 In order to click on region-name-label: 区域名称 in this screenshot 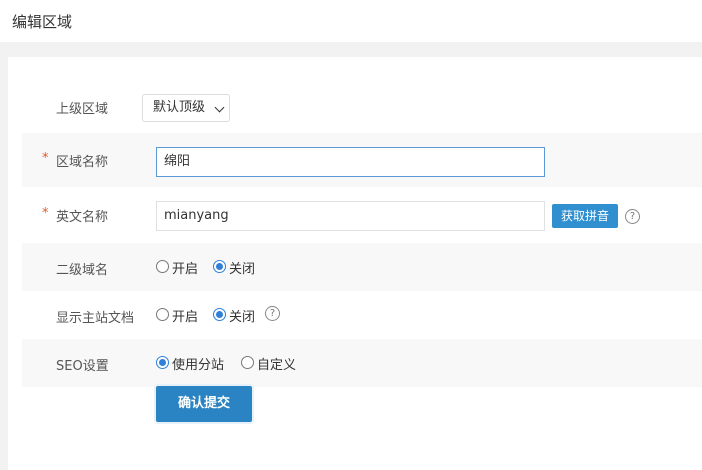, I will do `click(82, 162)`.